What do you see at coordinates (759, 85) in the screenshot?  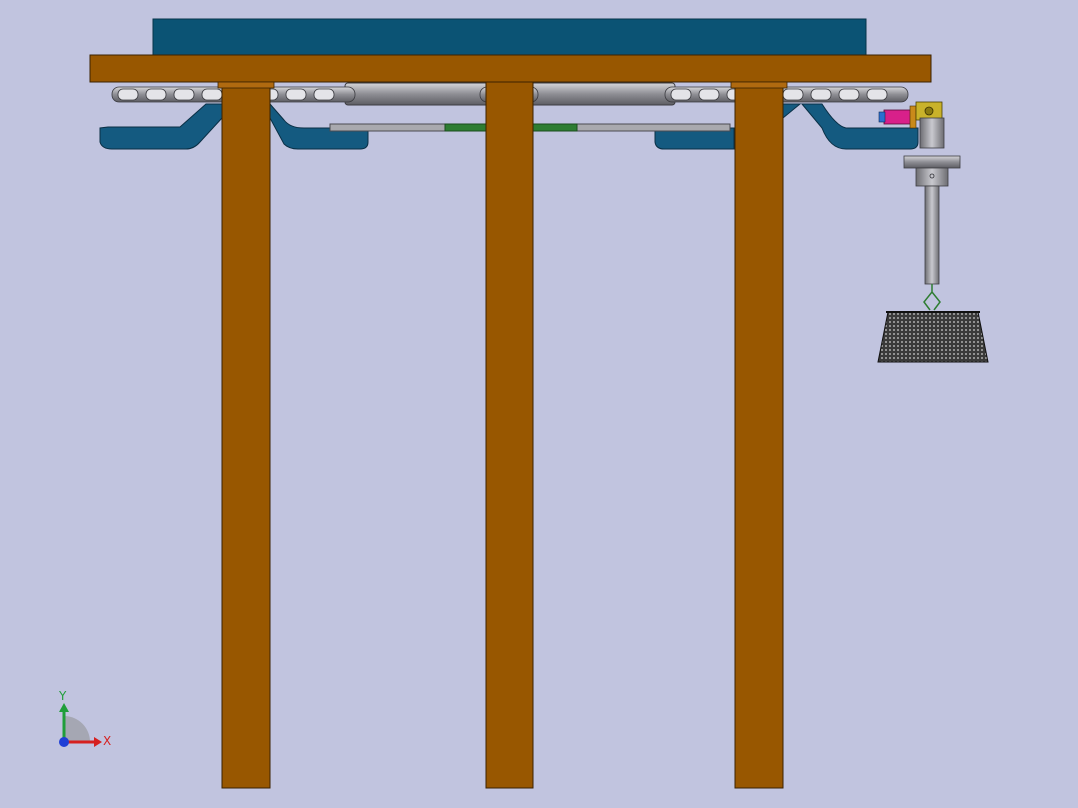 I see `leg-cap-right` at bounding box center [759, 85].